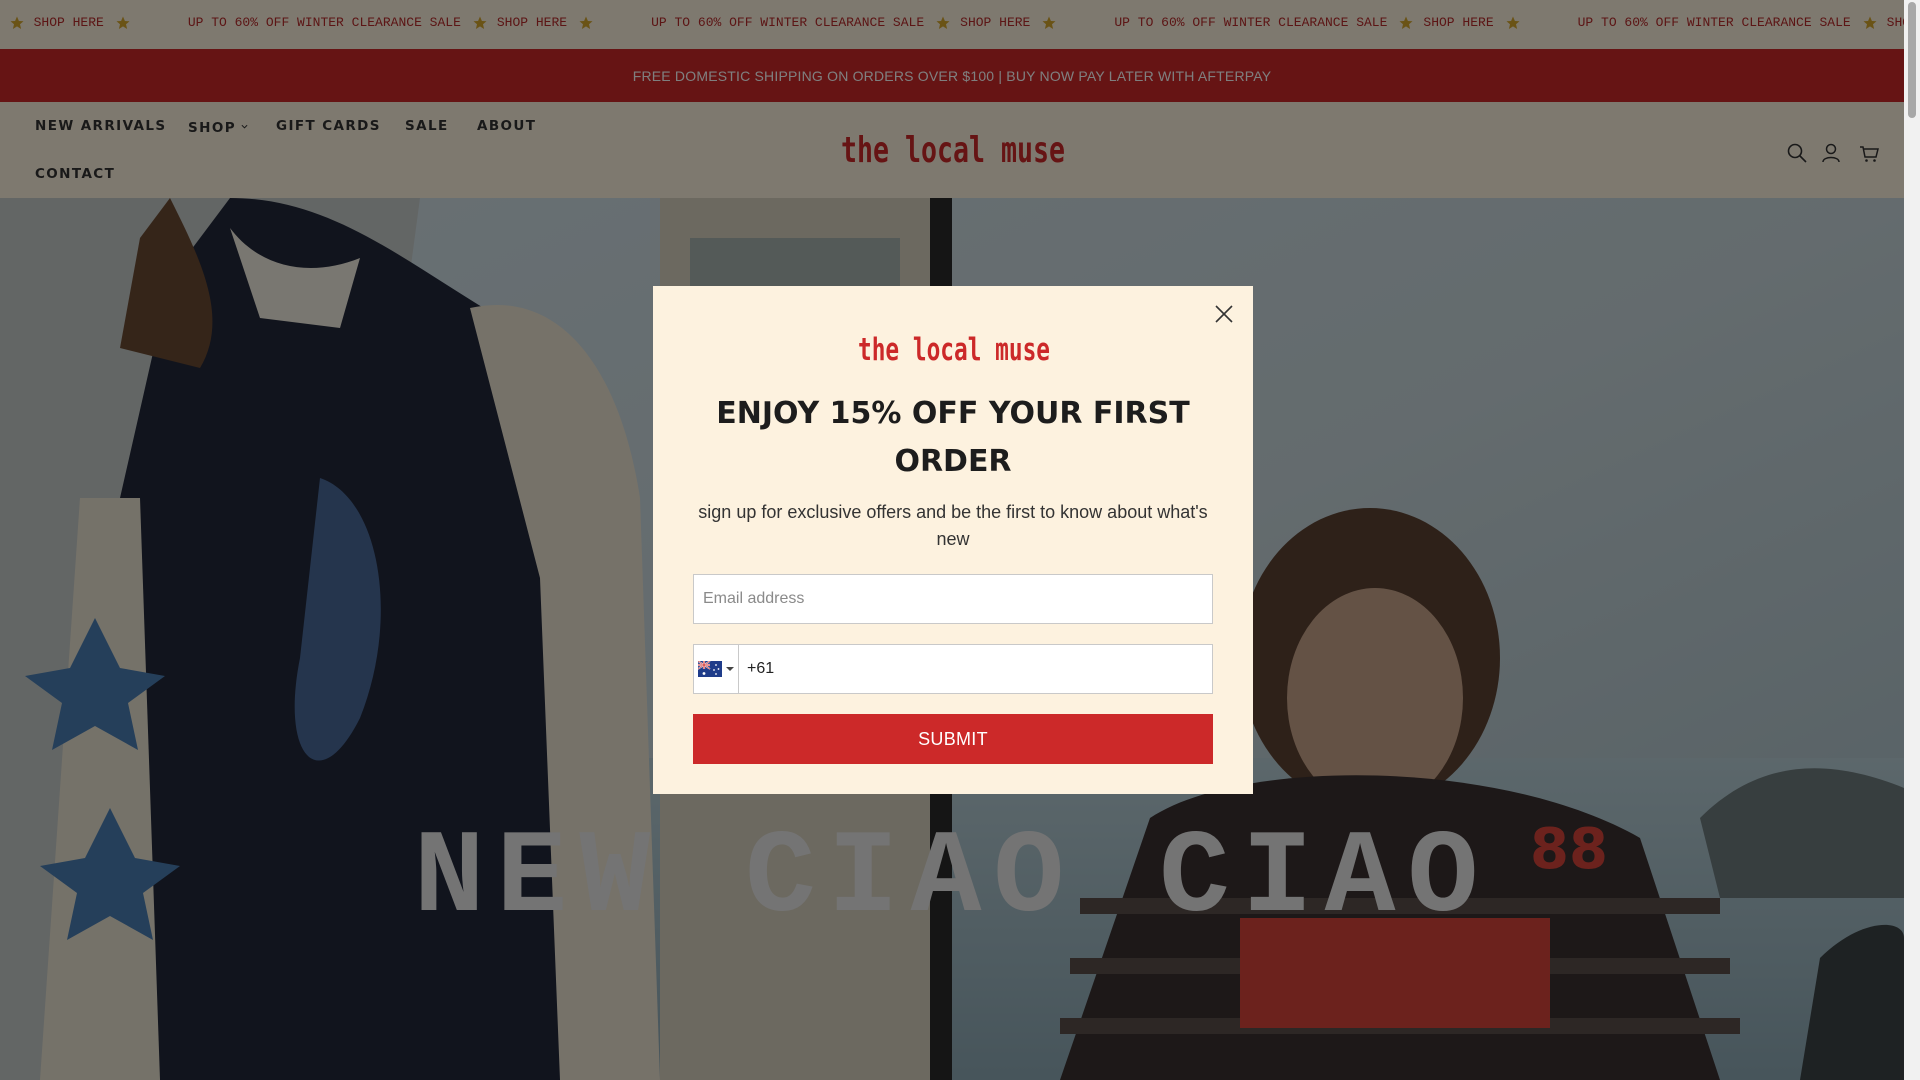 The image size is (1920, 1080). Describe the element at coordinates (953, 437) in the screenshot. I see `popup-title: ENJOY 15% OFF YOUR FIRST ORDER` at that location.